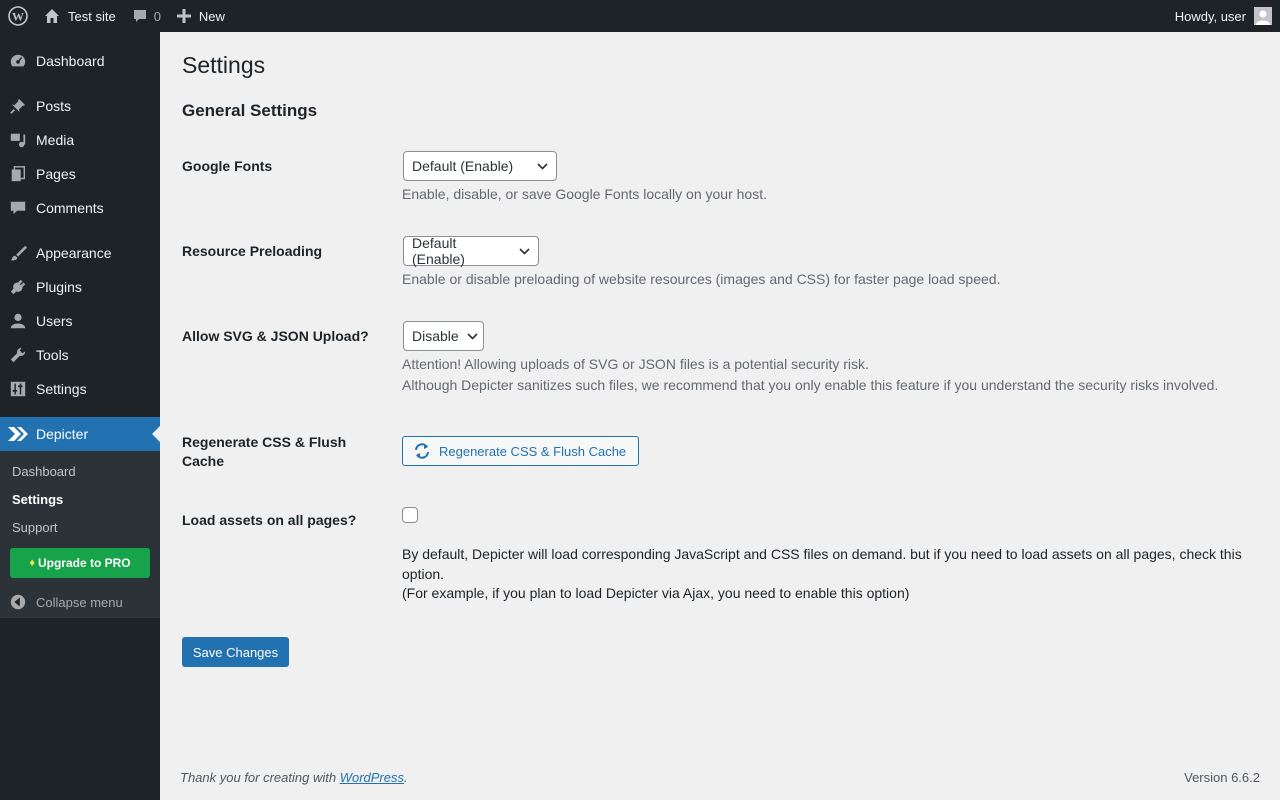 The width and height of the screenshot is (1280, 800). What do you see at coordinates (55, 140) in the screenshot?
I see `sidebar-item-label: Media` at bounding box center [55, 140].